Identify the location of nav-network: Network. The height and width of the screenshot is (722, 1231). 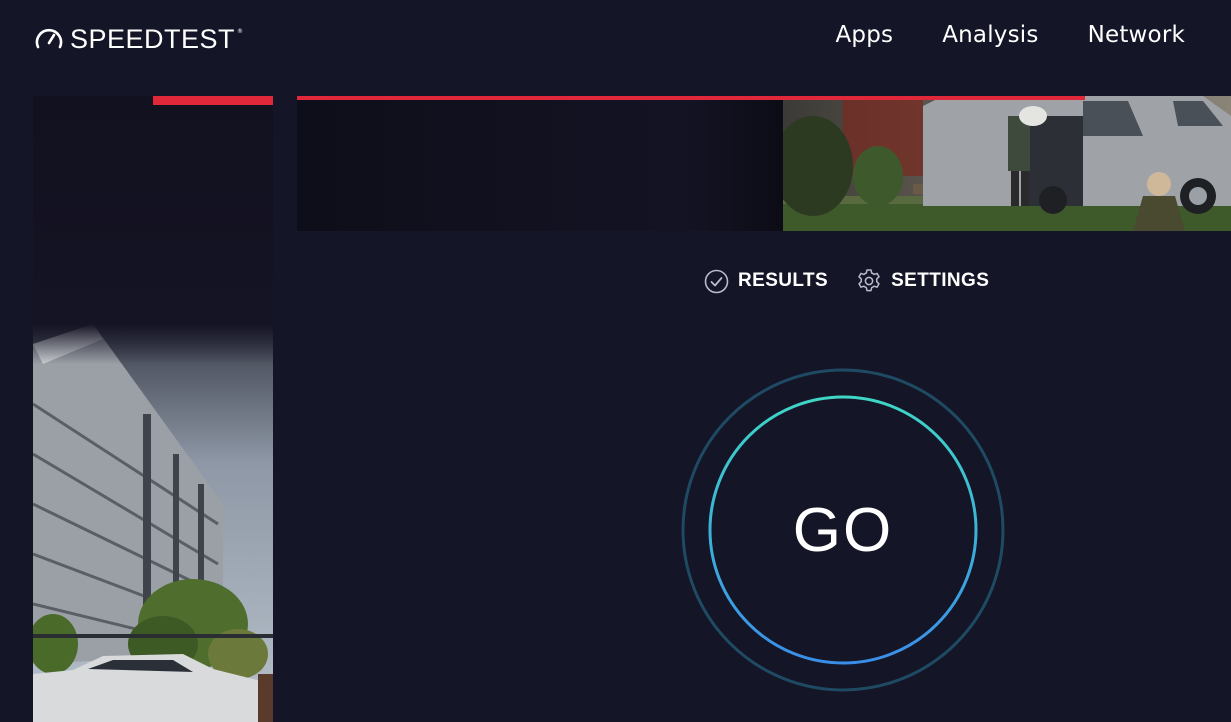
(1136, 35).